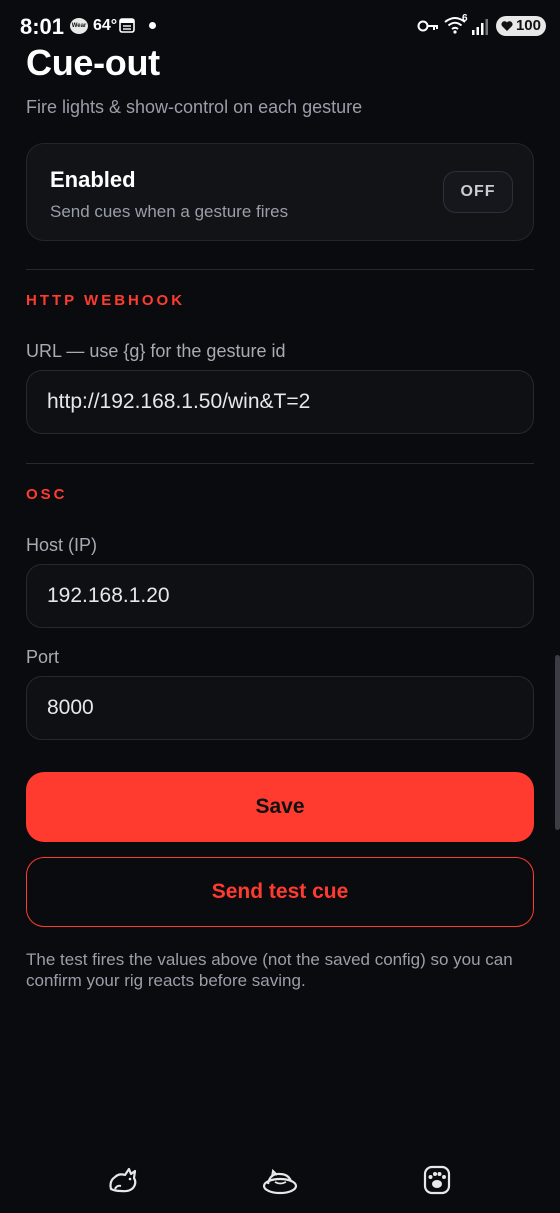  I want to click on url-input, so click(280, 402).